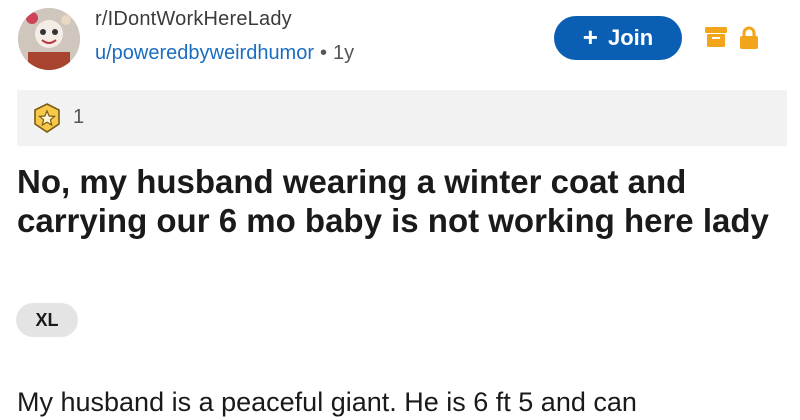  I want to click on award-count: 1, so click(79, 117).